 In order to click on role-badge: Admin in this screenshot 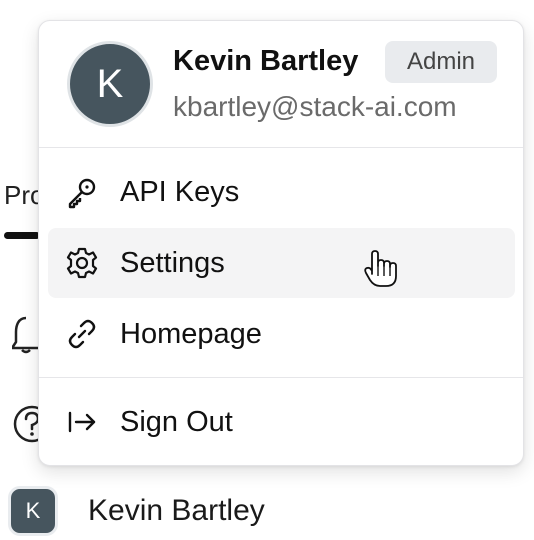, I will do `click(441, 62)`.